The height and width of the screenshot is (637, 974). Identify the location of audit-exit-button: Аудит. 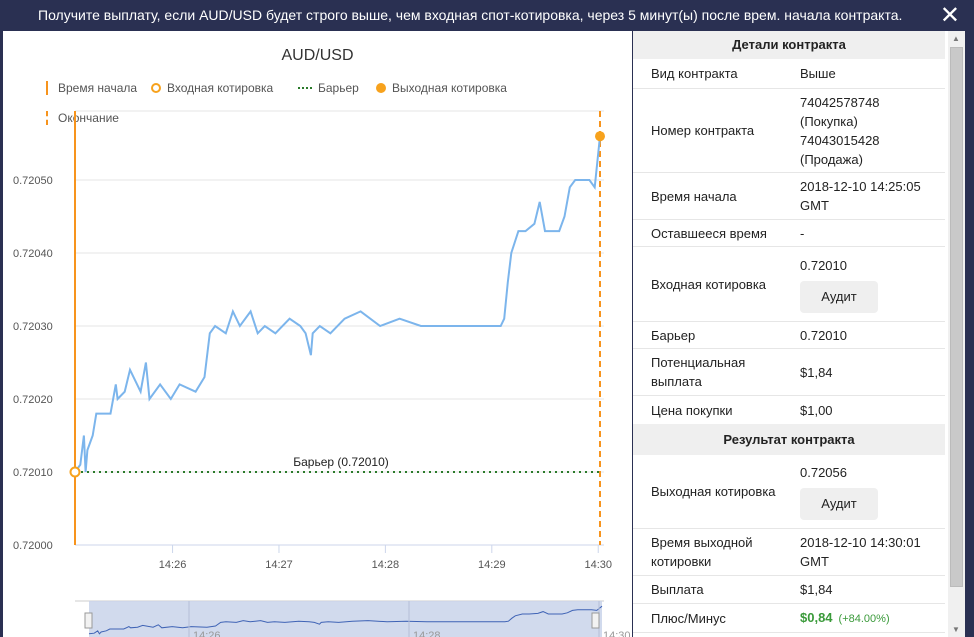
(839, 504).